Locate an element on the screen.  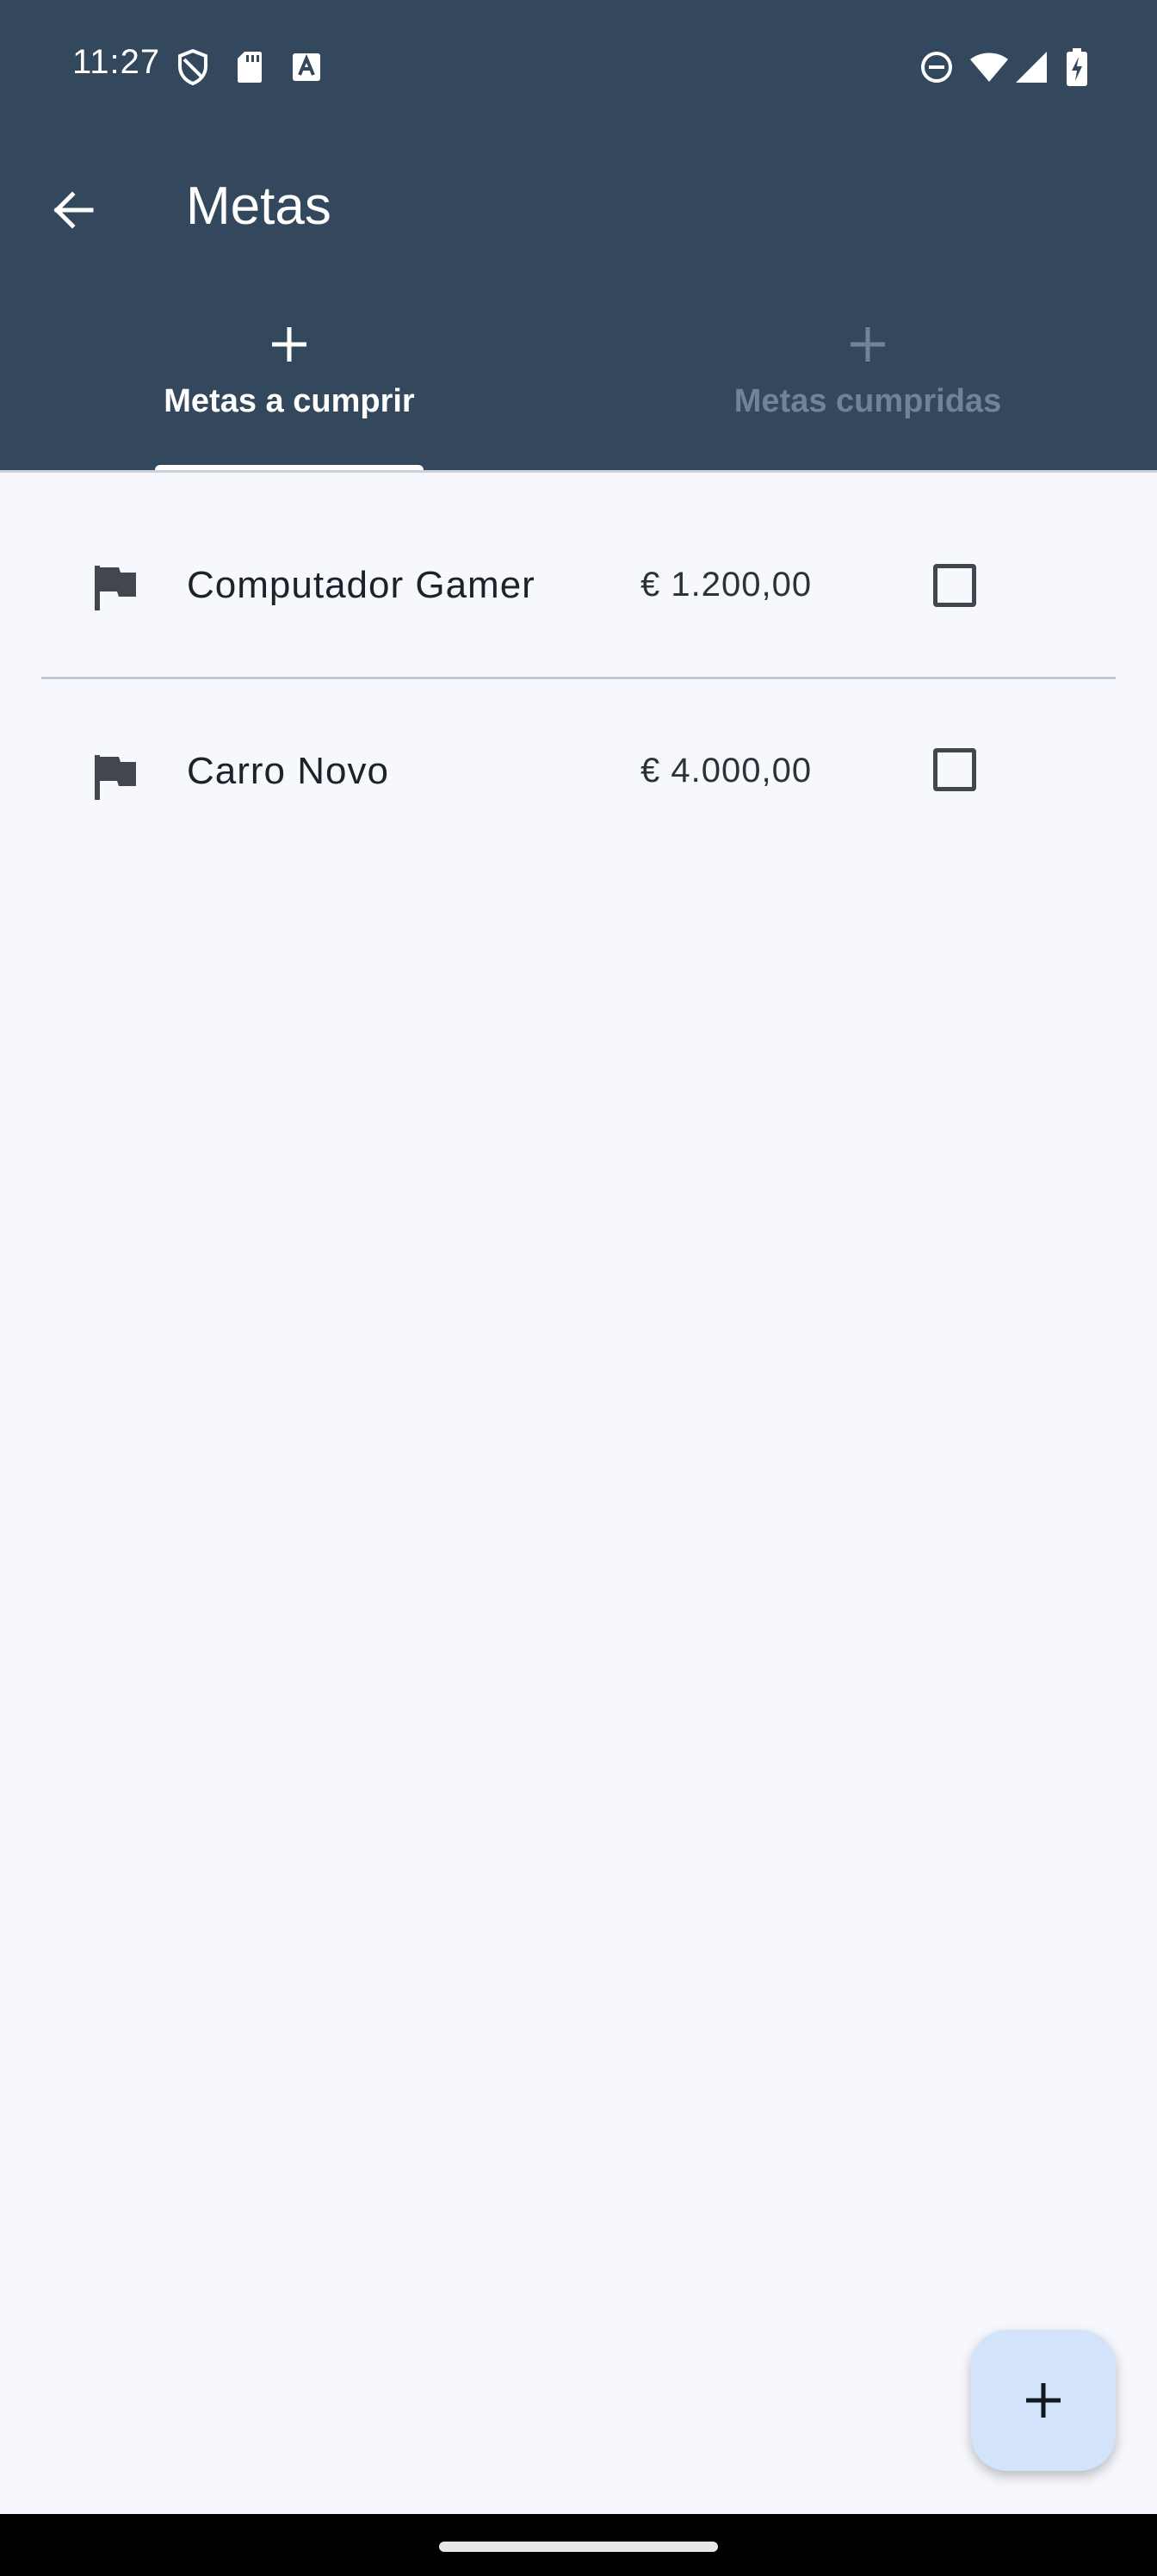
tab-metas-cumpridas: Metas cumpridas is located at coordinates (867, 385).